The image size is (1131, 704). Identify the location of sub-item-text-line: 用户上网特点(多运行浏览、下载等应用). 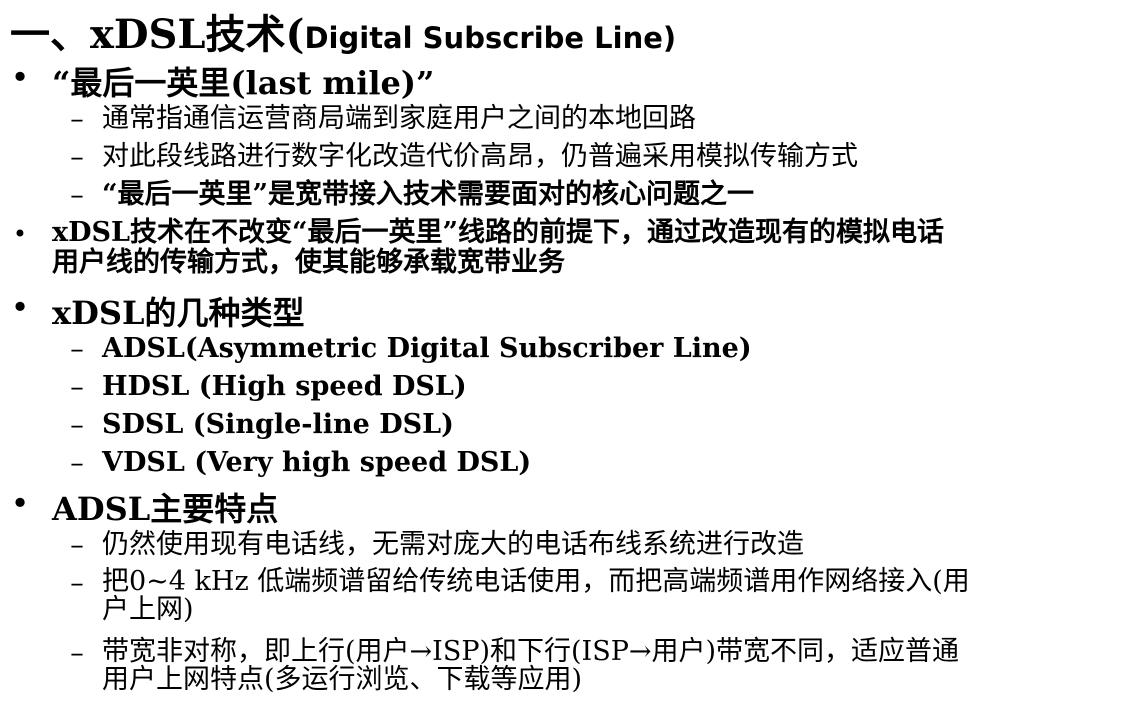
(342, 679).